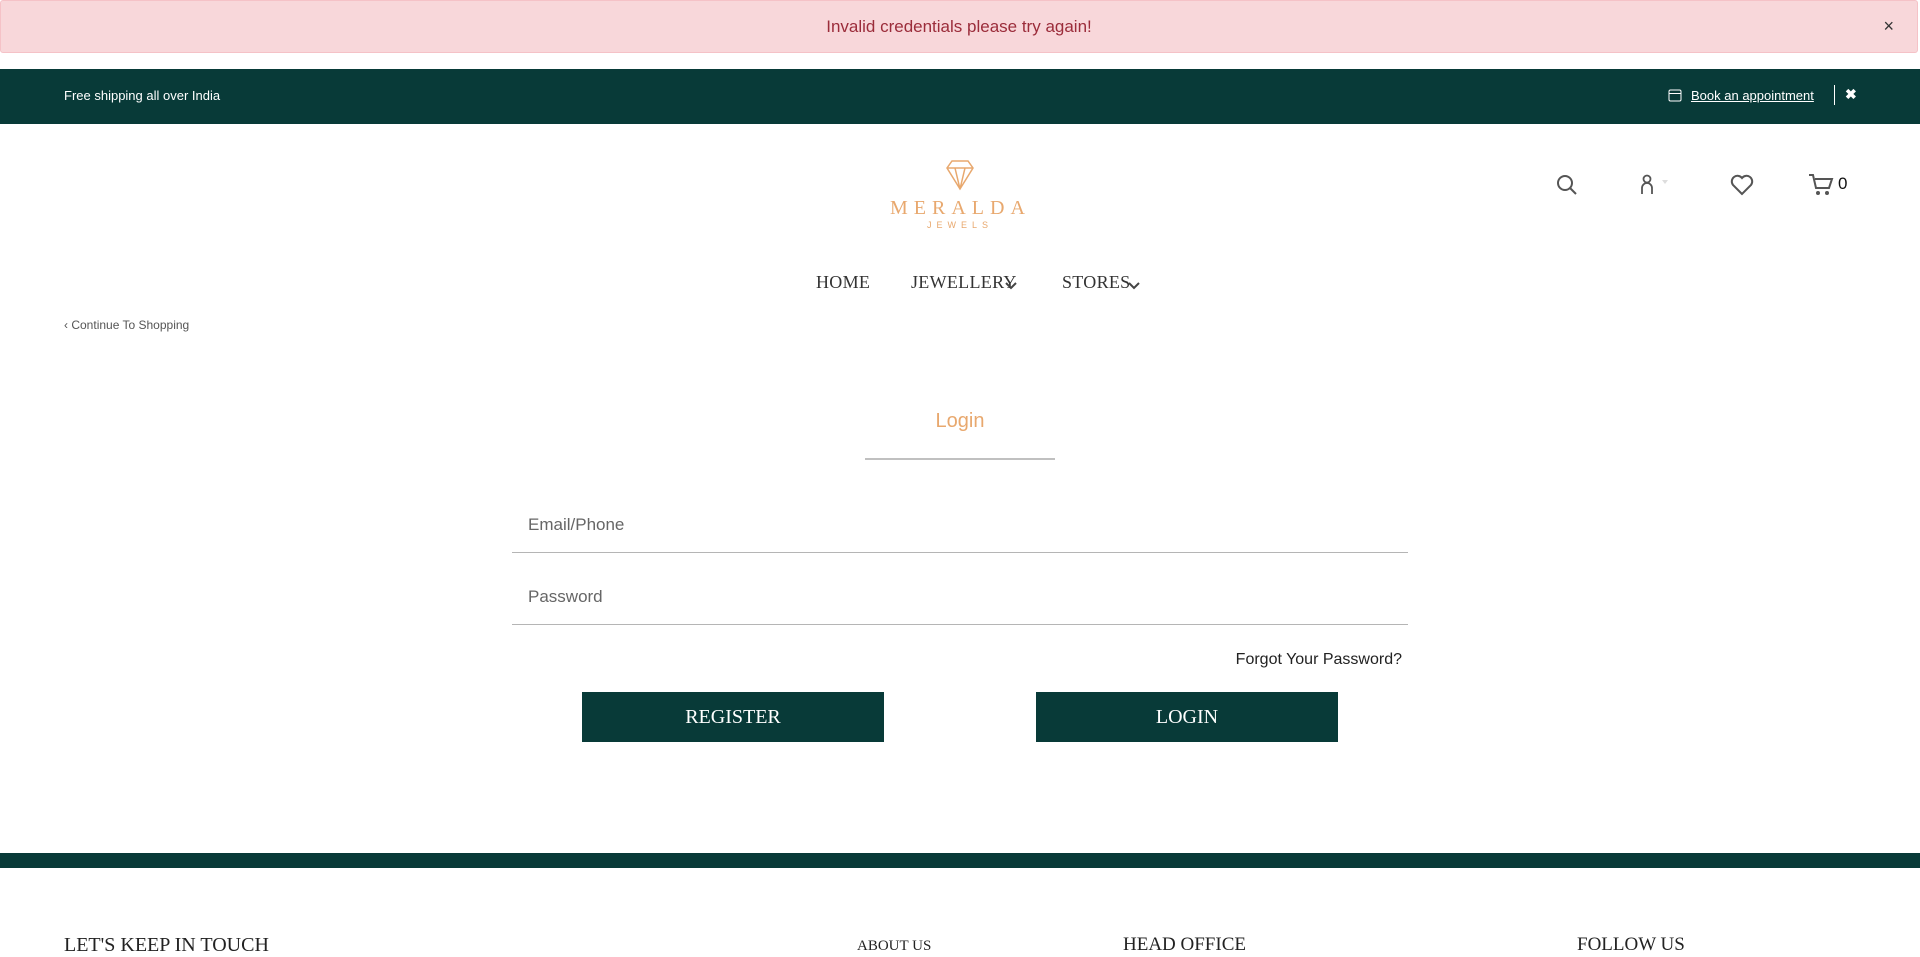  I want to click on brand-sub: JEWELS, so click(959, 225).